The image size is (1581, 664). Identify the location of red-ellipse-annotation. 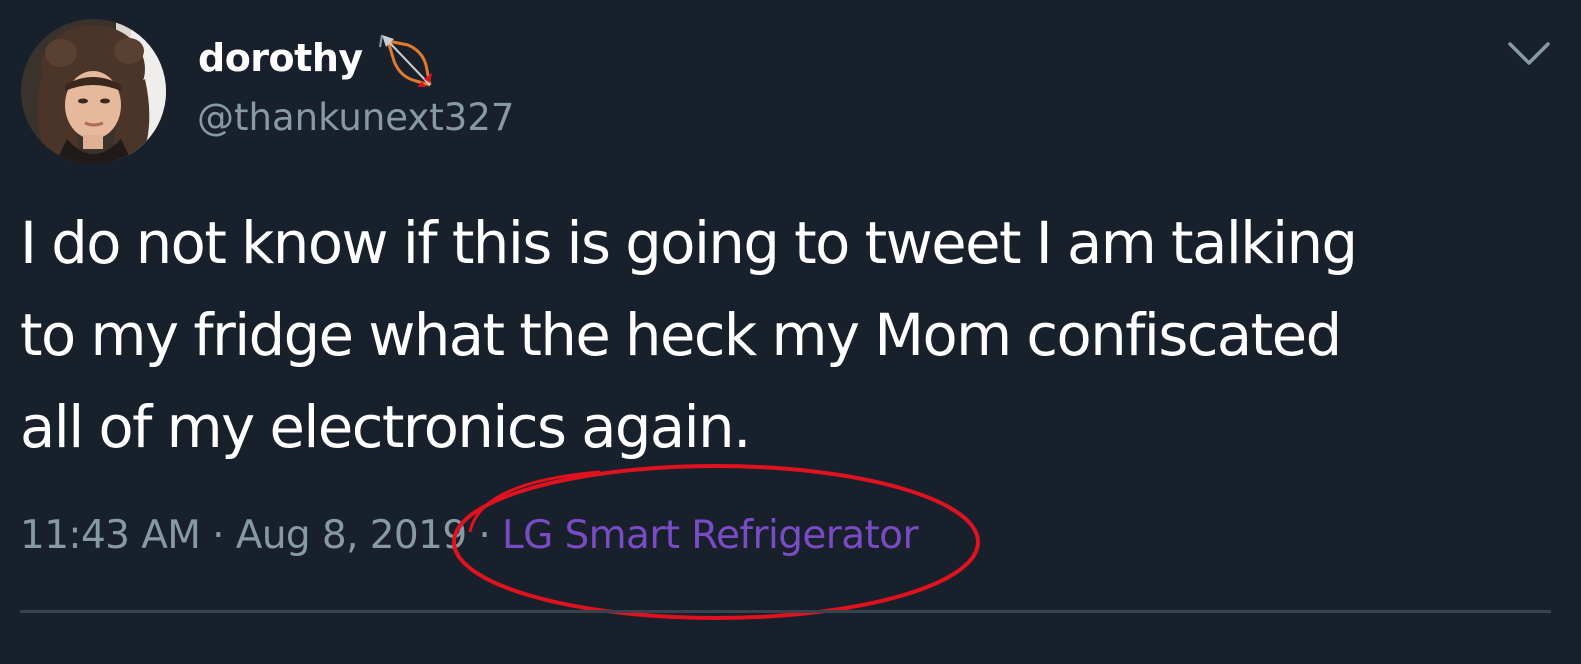
(716, 542).